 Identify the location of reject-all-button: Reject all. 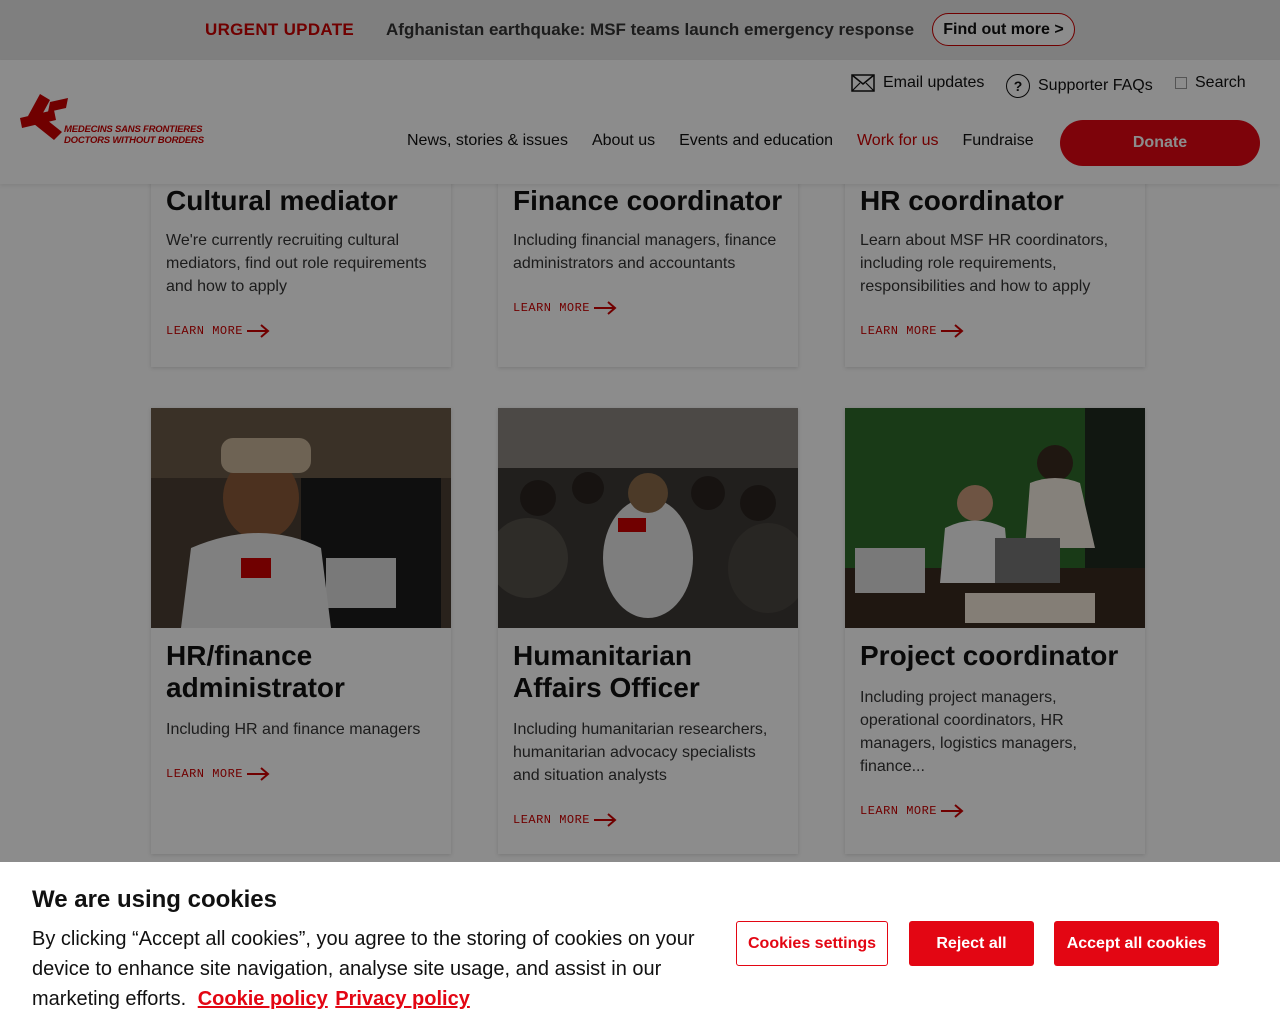
(971, 943).